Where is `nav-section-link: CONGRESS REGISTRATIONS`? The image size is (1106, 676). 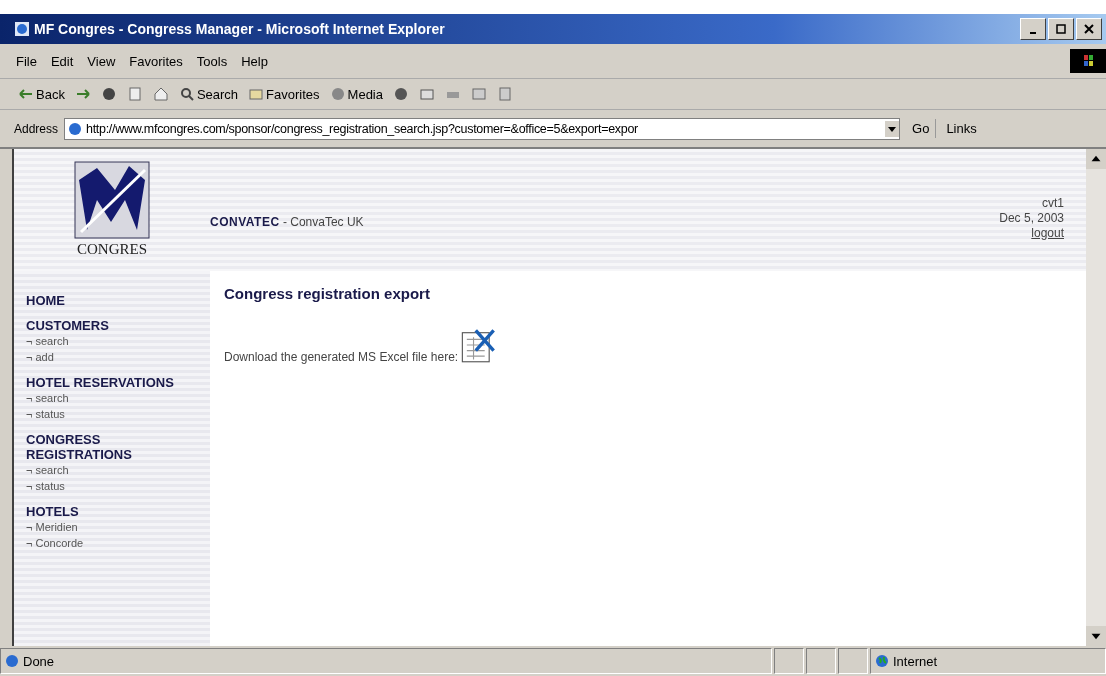
nav-section-link: CONGRESS REGISTRATIONS is located at coordinates (101, 447).